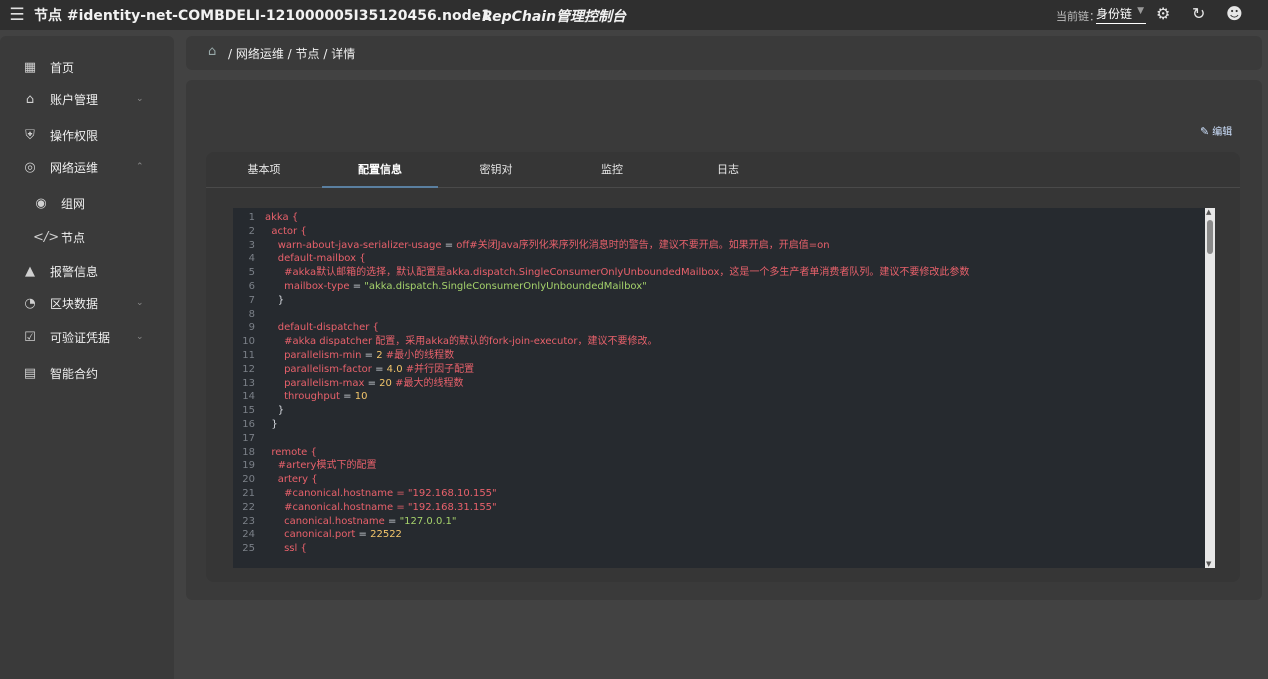 The image size is (1268, 679). I want to click on line-number: 1, so click(251, 217).